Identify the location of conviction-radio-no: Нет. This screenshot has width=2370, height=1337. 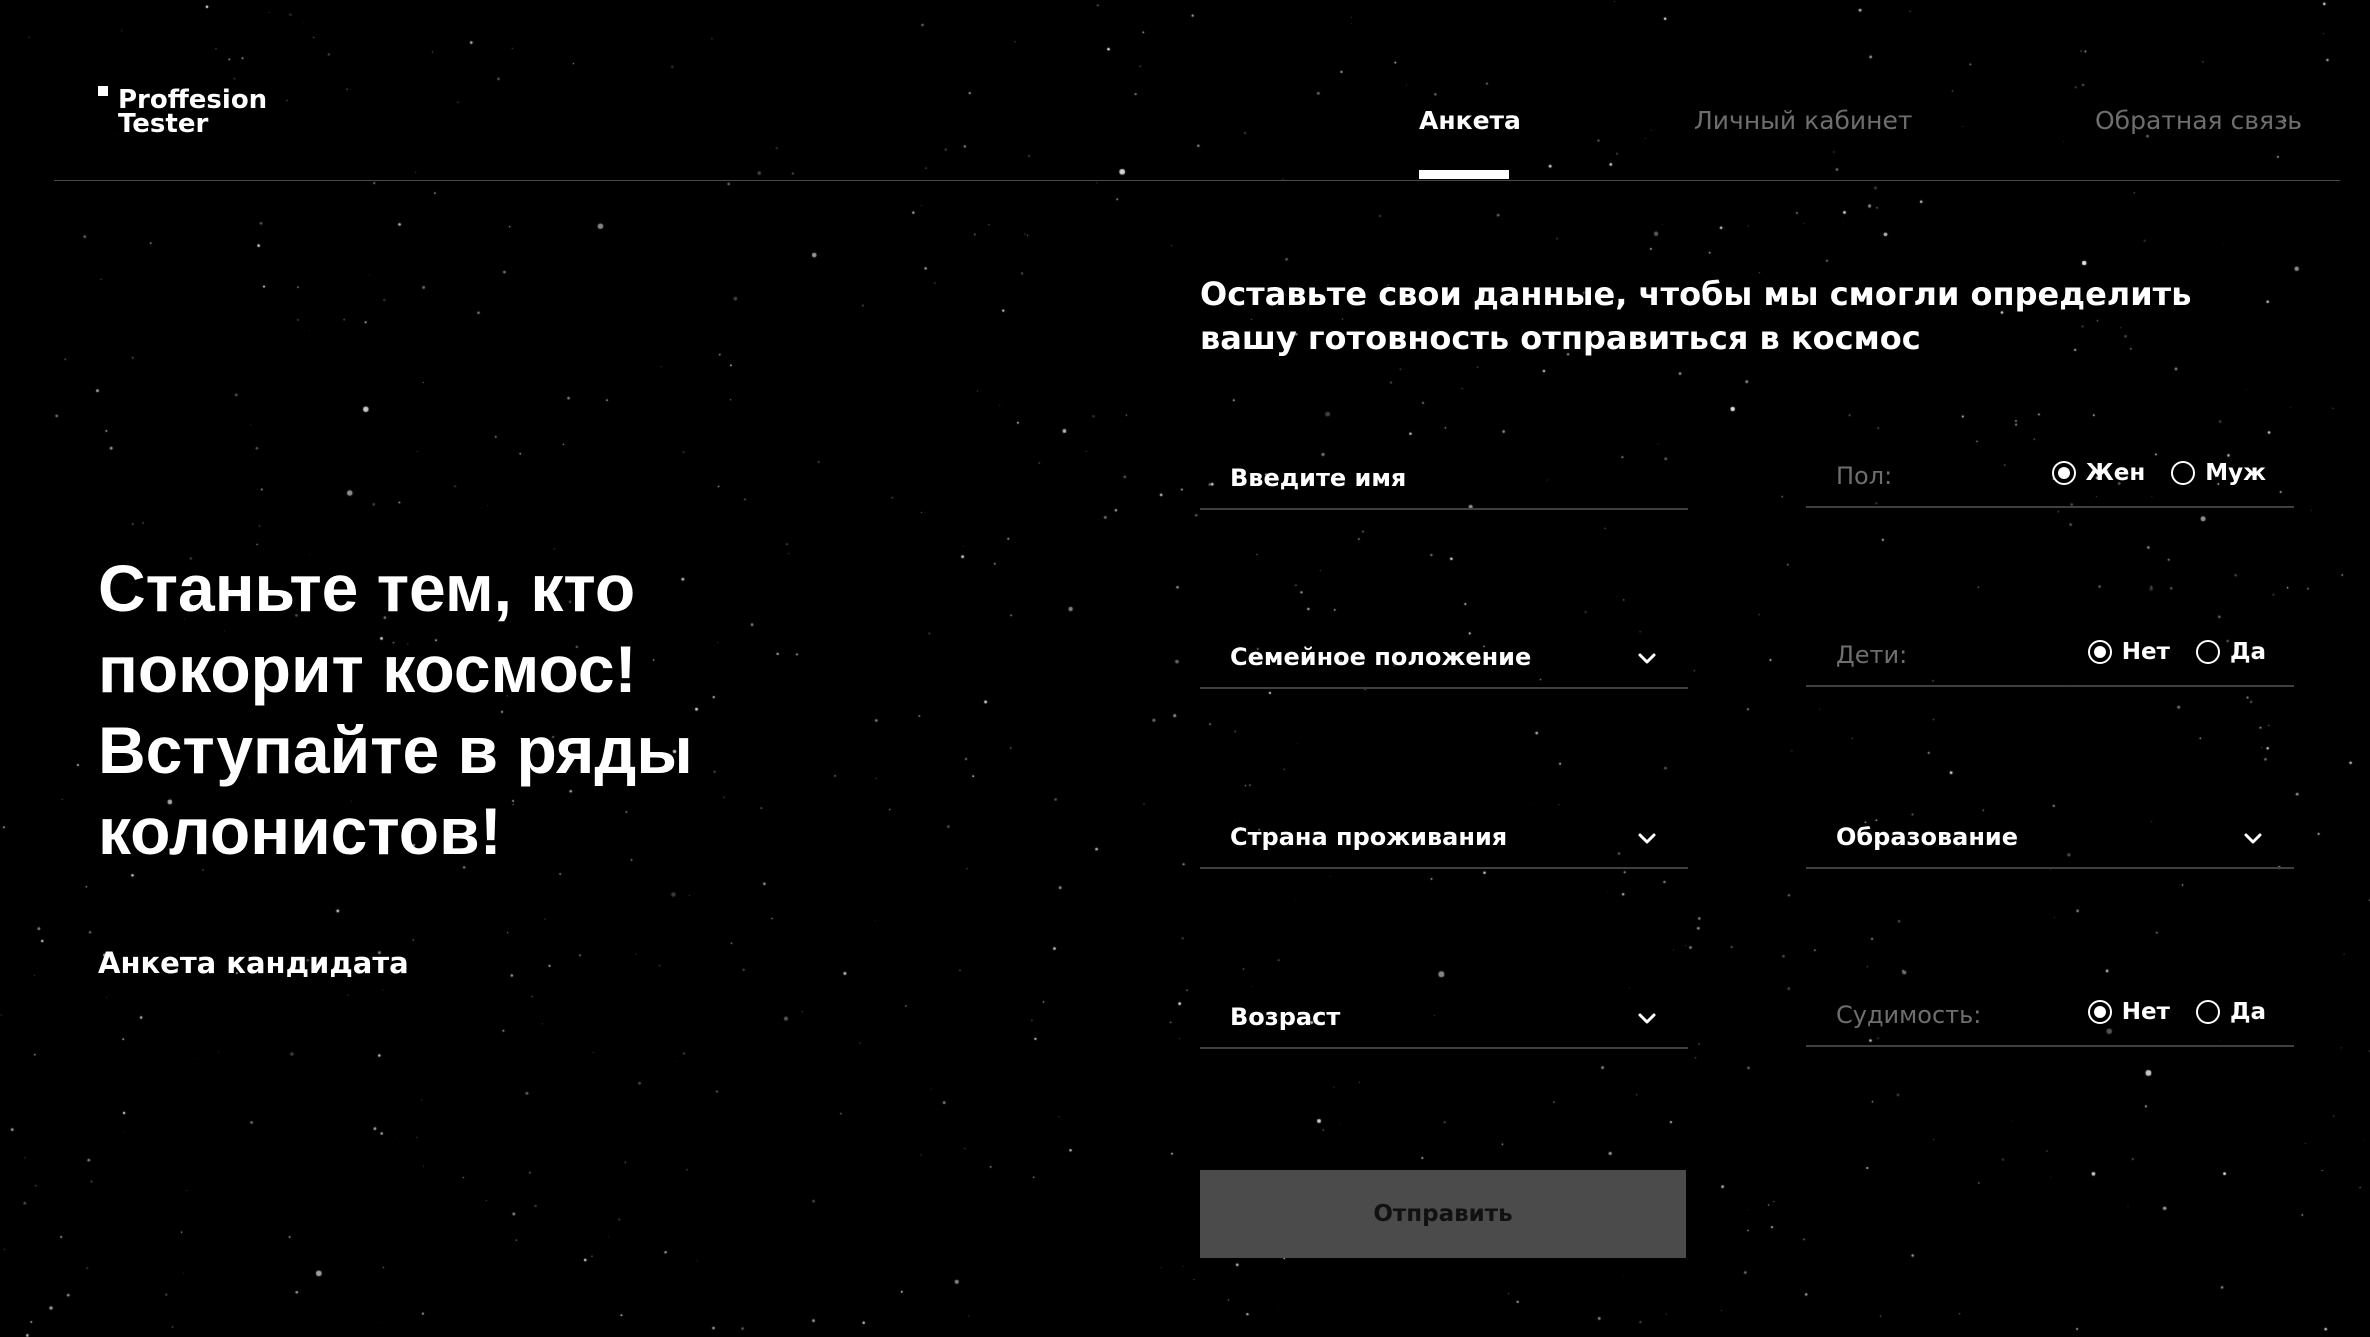
(2128, 1012).